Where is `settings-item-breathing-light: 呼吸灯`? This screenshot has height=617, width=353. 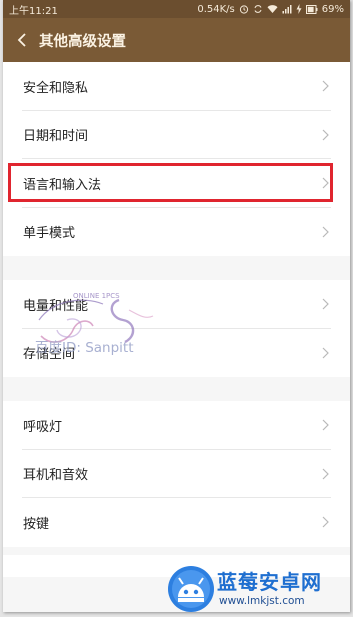
settings-item-breathing-light: 呼吸灯 is located at coordinates (176, 425).